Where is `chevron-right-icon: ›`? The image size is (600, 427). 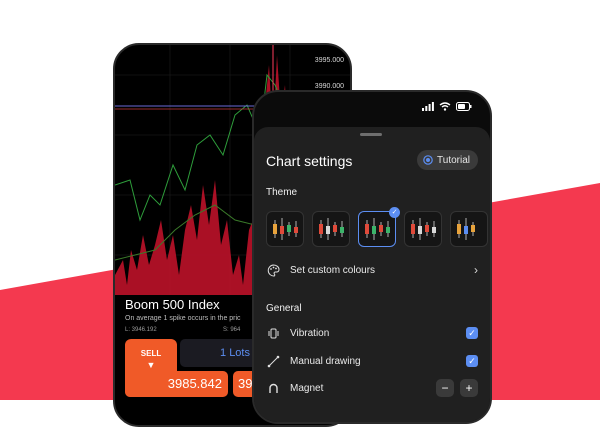
chevron-right-icon: › is located at coordinates (476, 270).